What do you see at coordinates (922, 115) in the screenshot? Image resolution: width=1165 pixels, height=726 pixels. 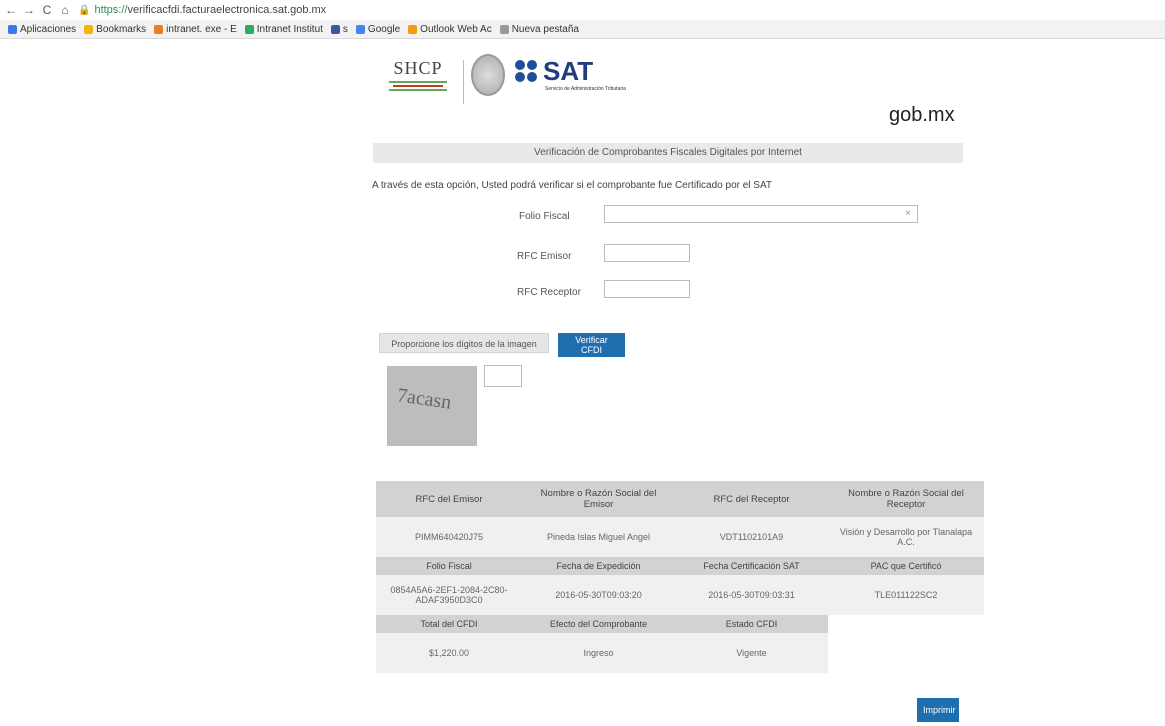 I see `gobmx-logo: gob.mx` at bounding box center [922, 115].